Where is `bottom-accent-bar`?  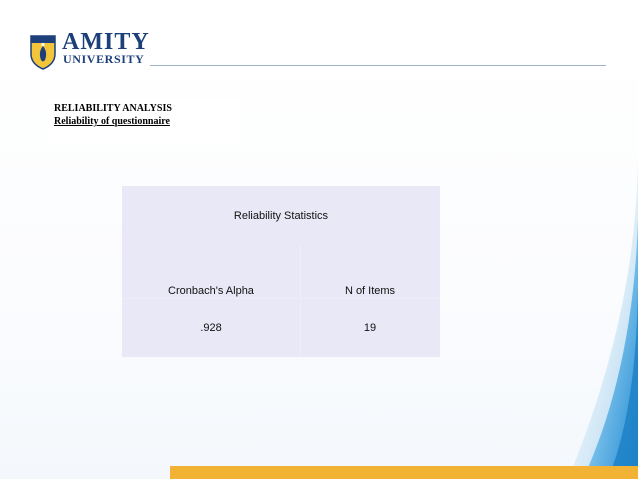 bottom-accent-bar is located at coordinates (404, 472).